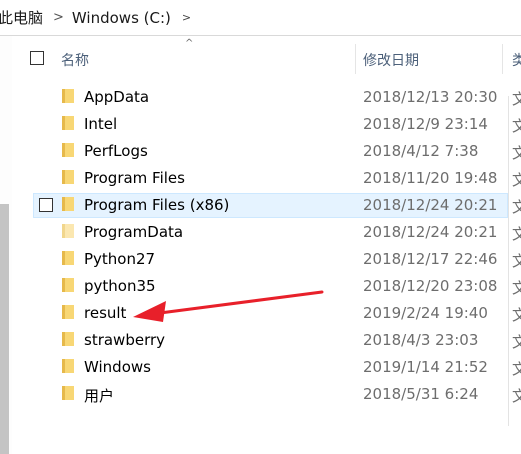 The image size is (521, 454). Describe the element at coordinates (260, 368) in the screenshot. I see `file-row: Windows 2019/1/14 21:52 文` at that location.